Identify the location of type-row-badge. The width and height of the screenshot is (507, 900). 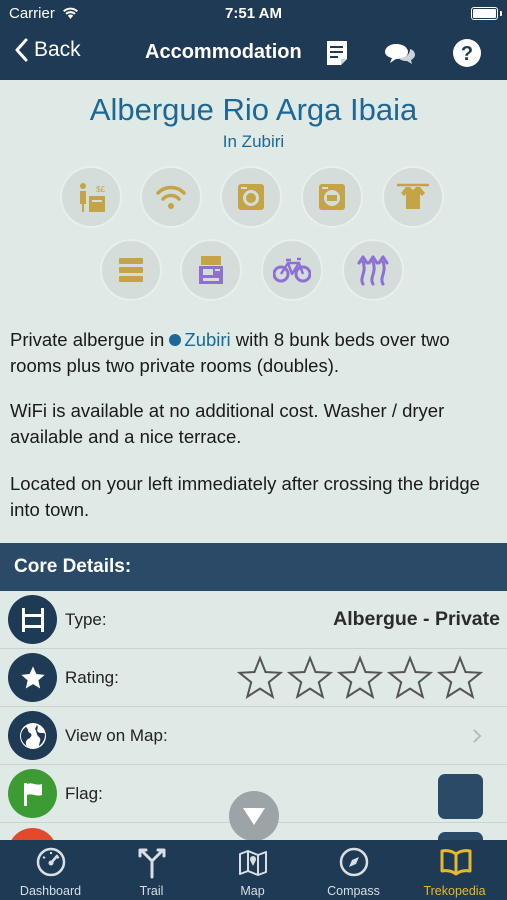
(32, 619).